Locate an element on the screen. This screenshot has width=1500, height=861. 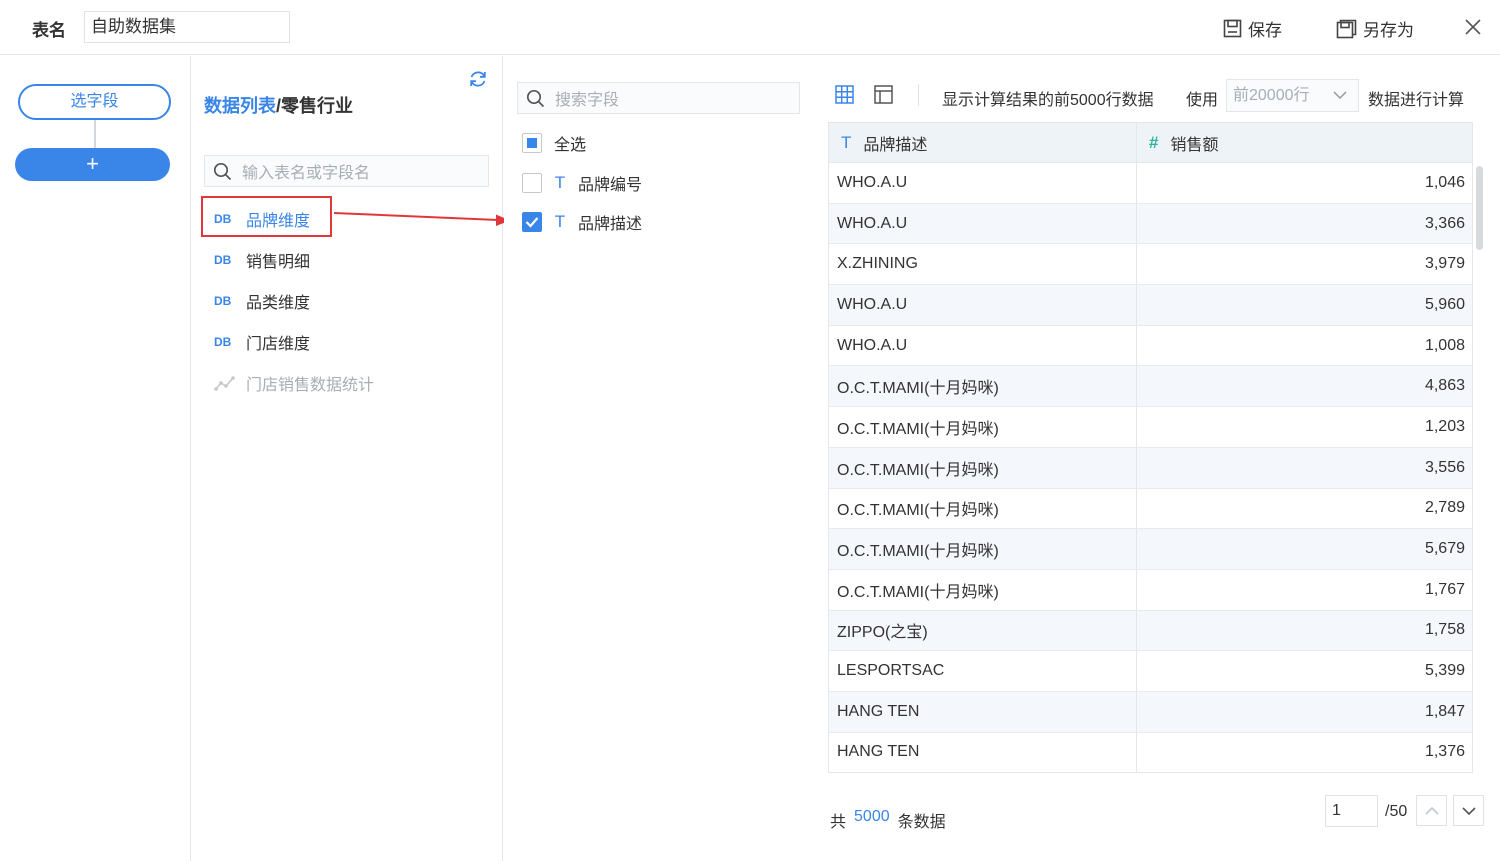
table-item-label: 门店维度 is located at coordinates (278, 344).